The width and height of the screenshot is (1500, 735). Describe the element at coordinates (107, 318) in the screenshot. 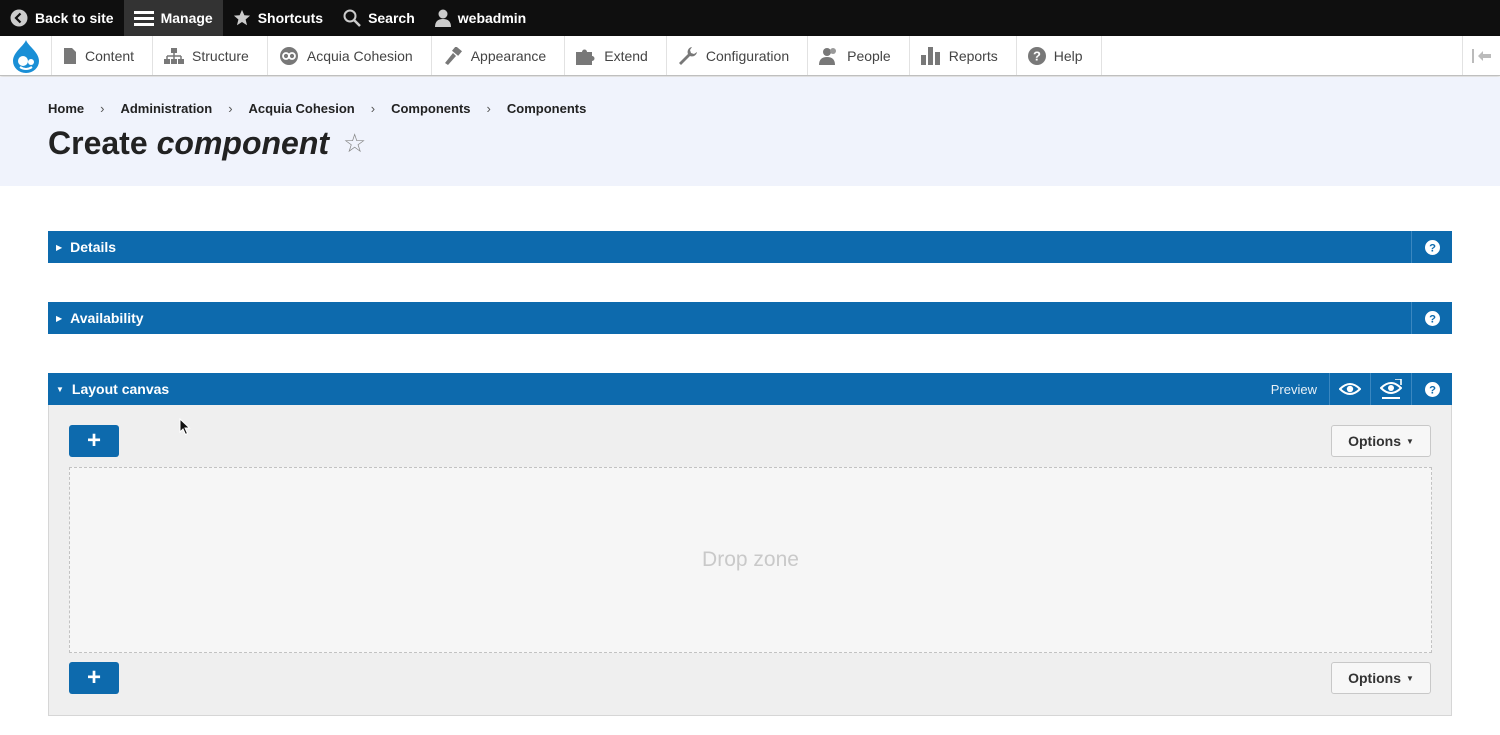

I see `availability-label: Availability` at that location.